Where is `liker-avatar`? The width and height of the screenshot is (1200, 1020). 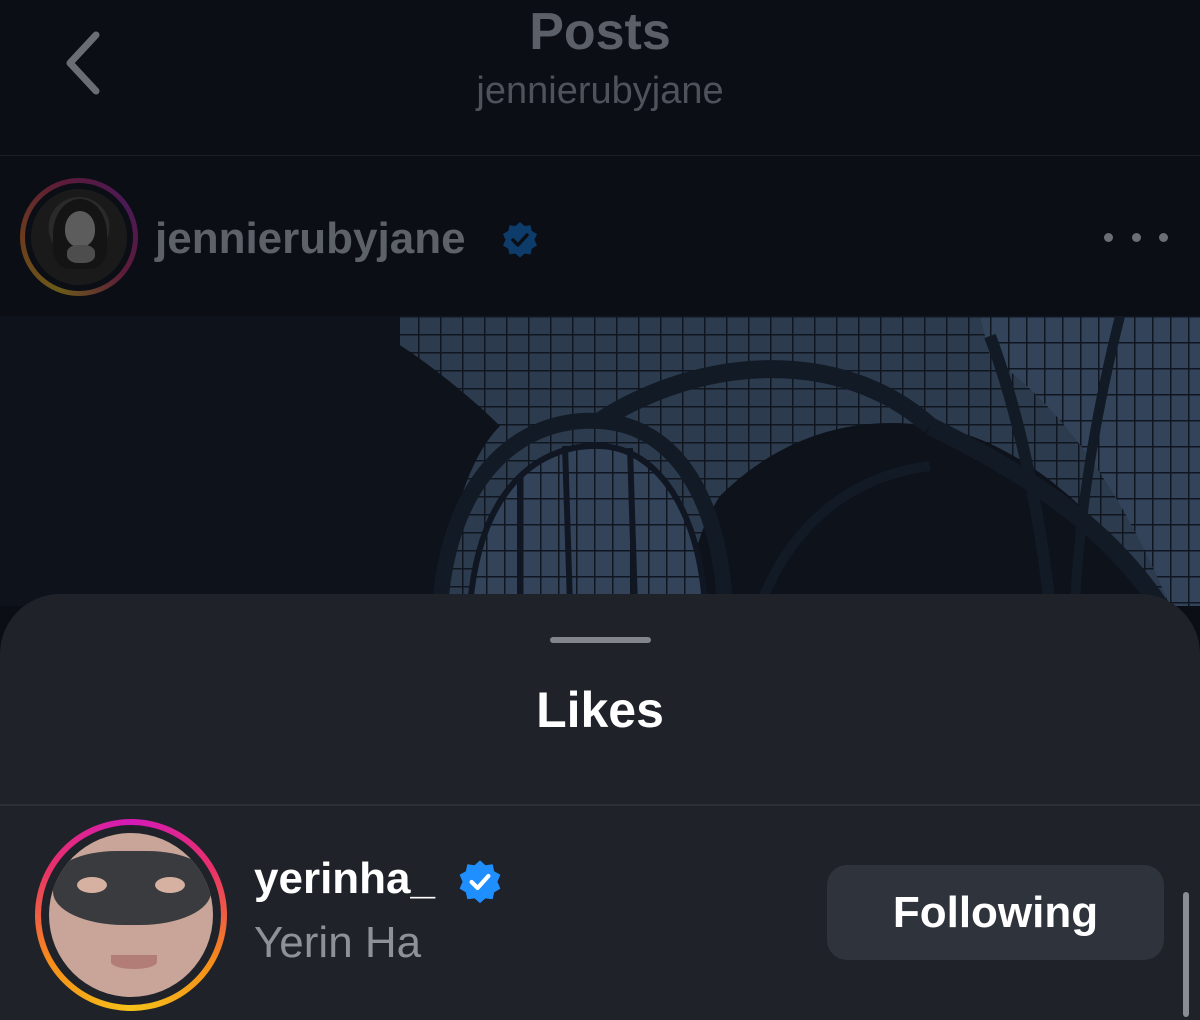 liker-avatar is located at coordinates (131, 915).